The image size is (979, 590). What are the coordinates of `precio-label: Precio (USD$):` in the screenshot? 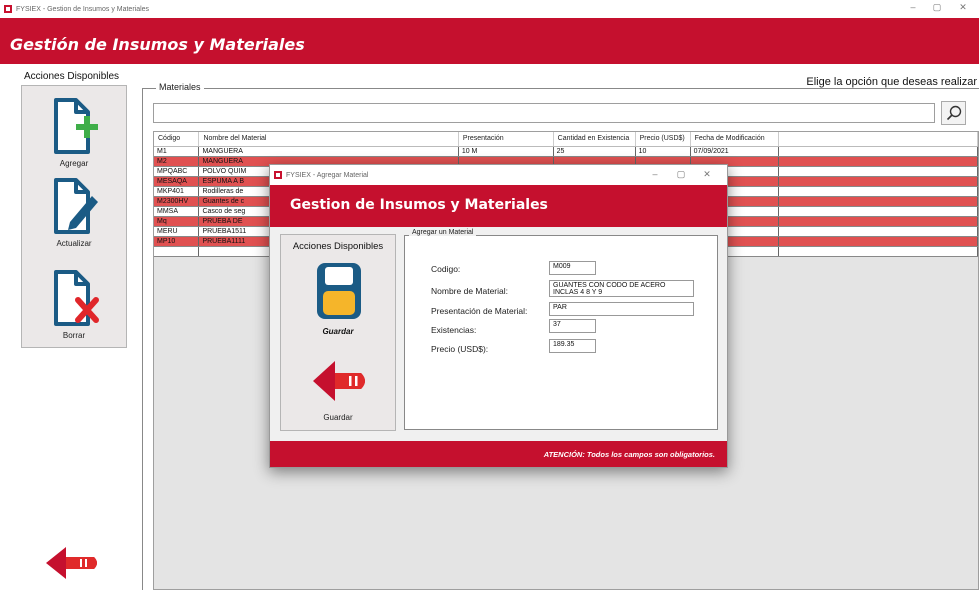 It's located at (460, 349).